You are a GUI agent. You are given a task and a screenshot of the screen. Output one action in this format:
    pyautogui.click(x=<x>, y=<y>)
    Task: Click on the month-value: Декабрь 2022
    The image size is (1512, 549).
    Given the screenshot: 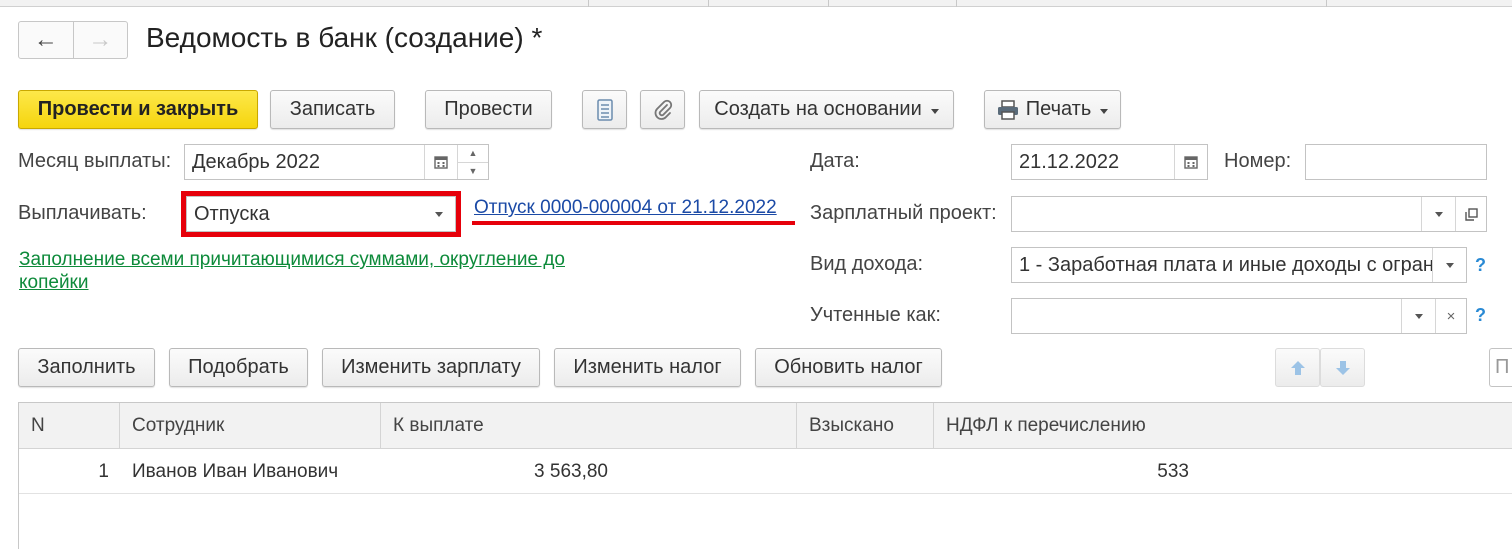 What is the action you would take?
    pyautogui.click(x=304, y=162)
    